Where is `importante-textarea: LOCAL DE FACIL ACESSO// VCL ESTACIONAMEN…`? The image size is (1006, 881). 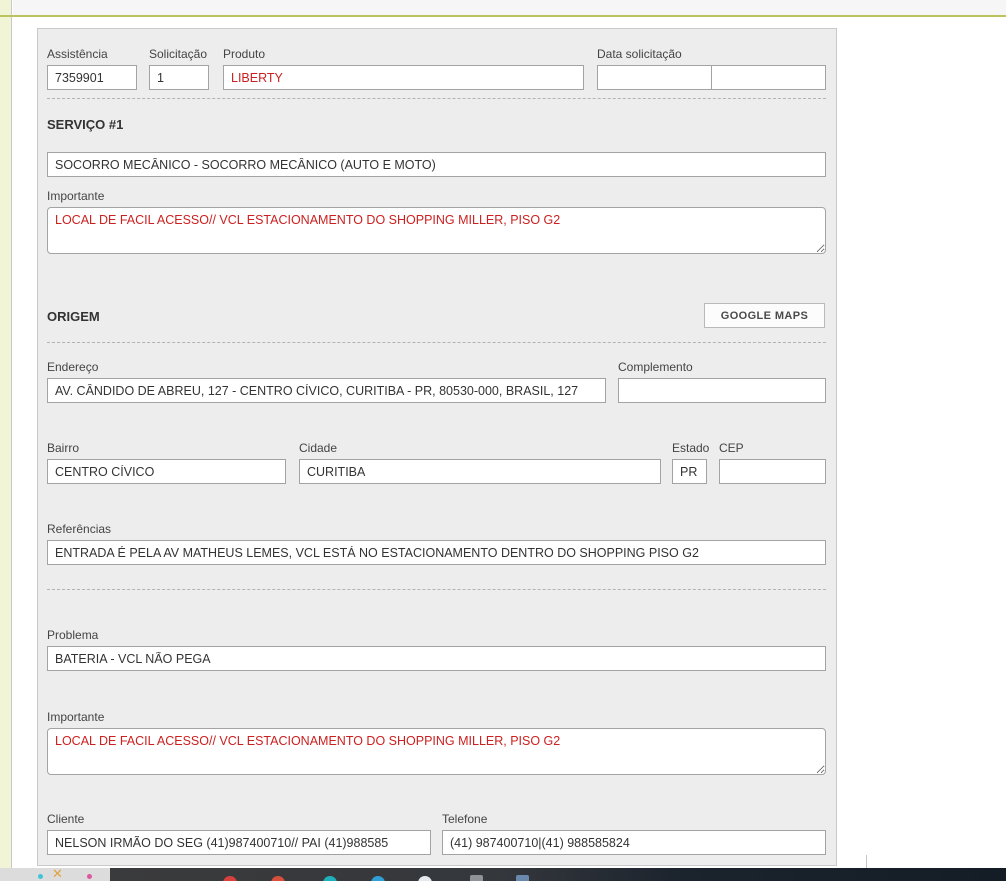 importante-textarea: LOCAL DE FACIL ACESSO// VCL ESTACIONAMEN… is located at coordinates (436, 230).